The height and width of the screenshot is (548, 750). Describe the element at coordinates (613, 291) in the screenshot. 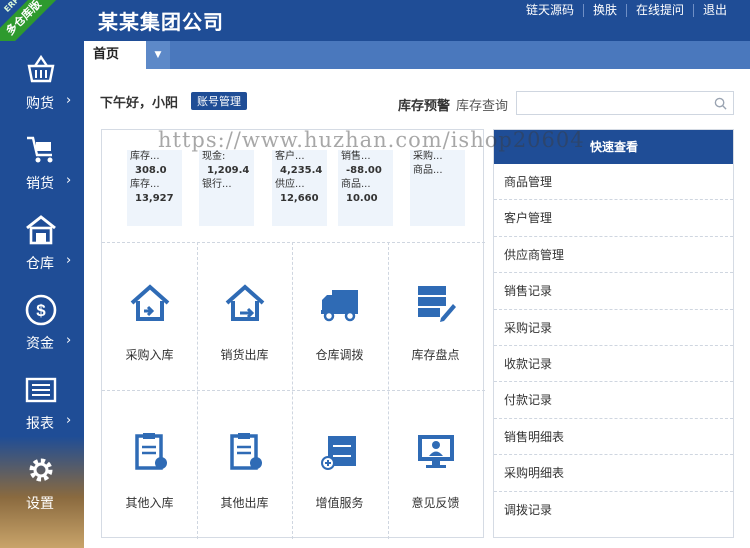

I see `quick-link-sales-records: 销售记录` at that location.